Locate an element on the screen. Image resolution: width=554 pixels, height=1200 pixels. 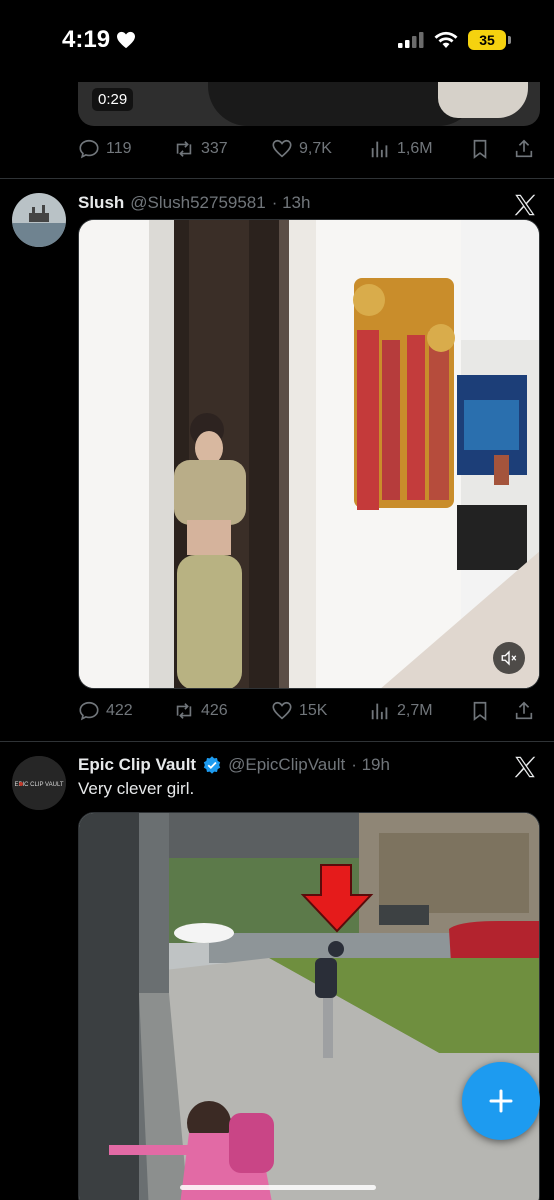
views-button: 2,7M is located at coordinates (419, 711).